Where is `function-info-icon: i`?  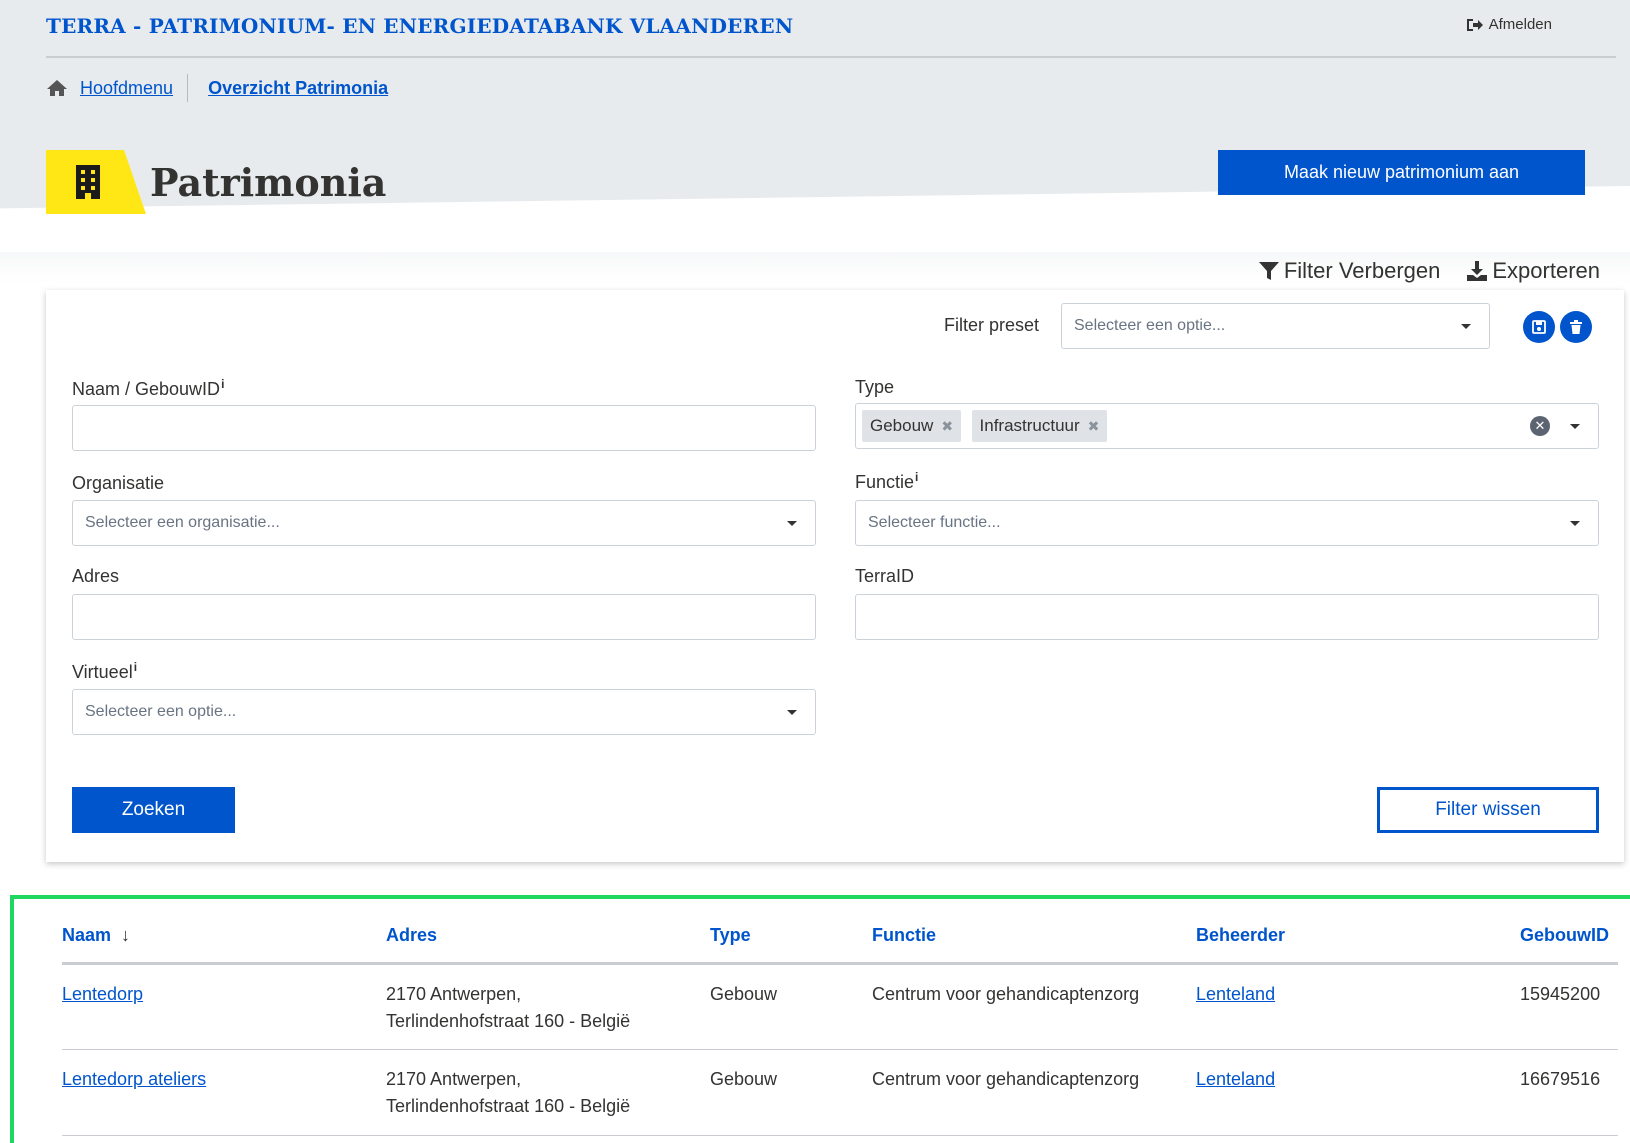 function-info-icon: i is located at coordinates (916, 477).